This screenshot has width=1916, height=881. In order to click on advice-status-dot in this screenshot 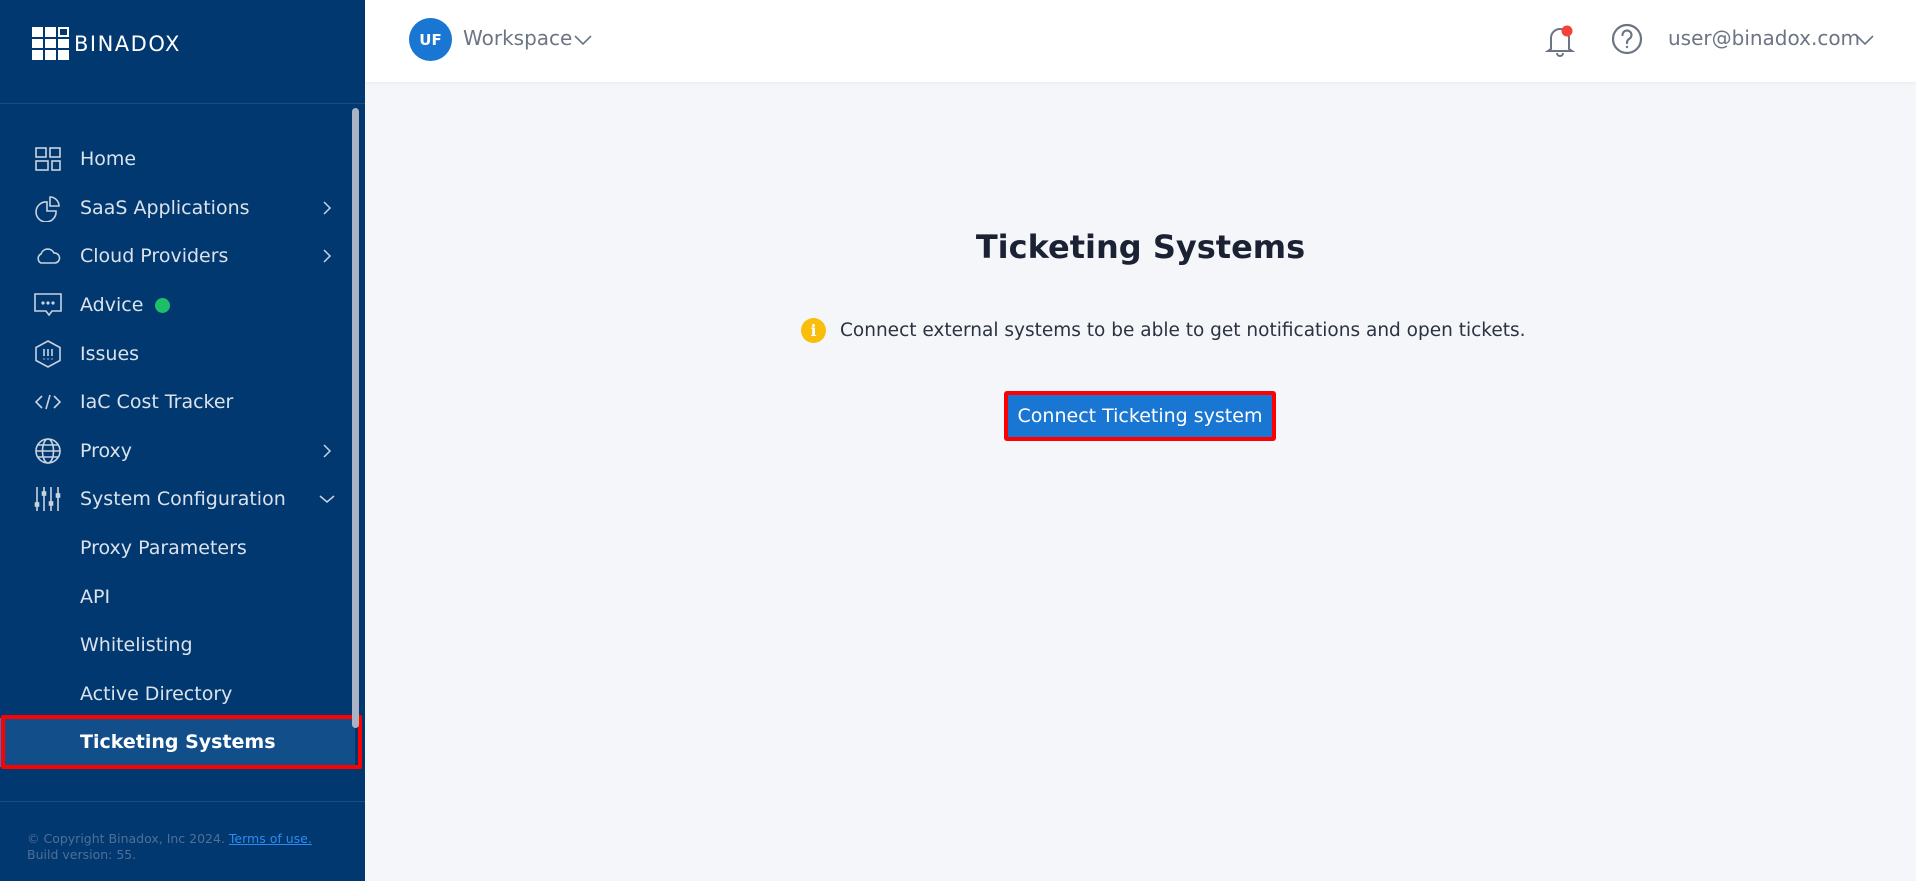, I will do `click(162, 305)`.